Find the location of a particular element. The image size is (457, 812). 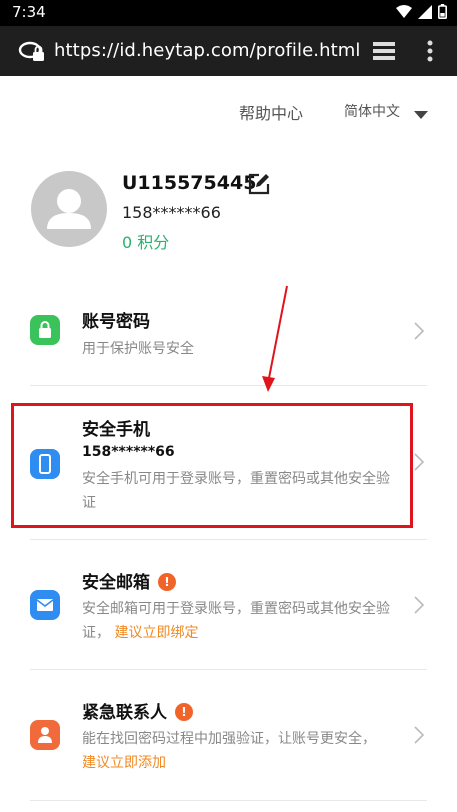

item-desc-block: 能在找回密码过程中加强验证，让账号更安全， 建议立即添加 is located at coordinates (238, 751).